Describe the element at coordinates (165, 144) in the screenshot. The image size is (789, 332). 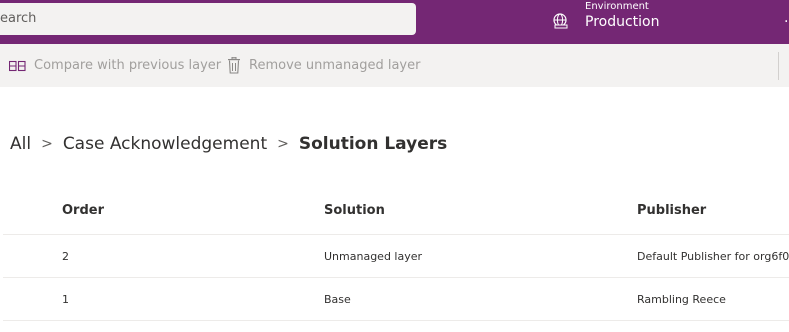
I see `breadcrumb-case-acknowledgement: Case Acknowledgement` at that location.